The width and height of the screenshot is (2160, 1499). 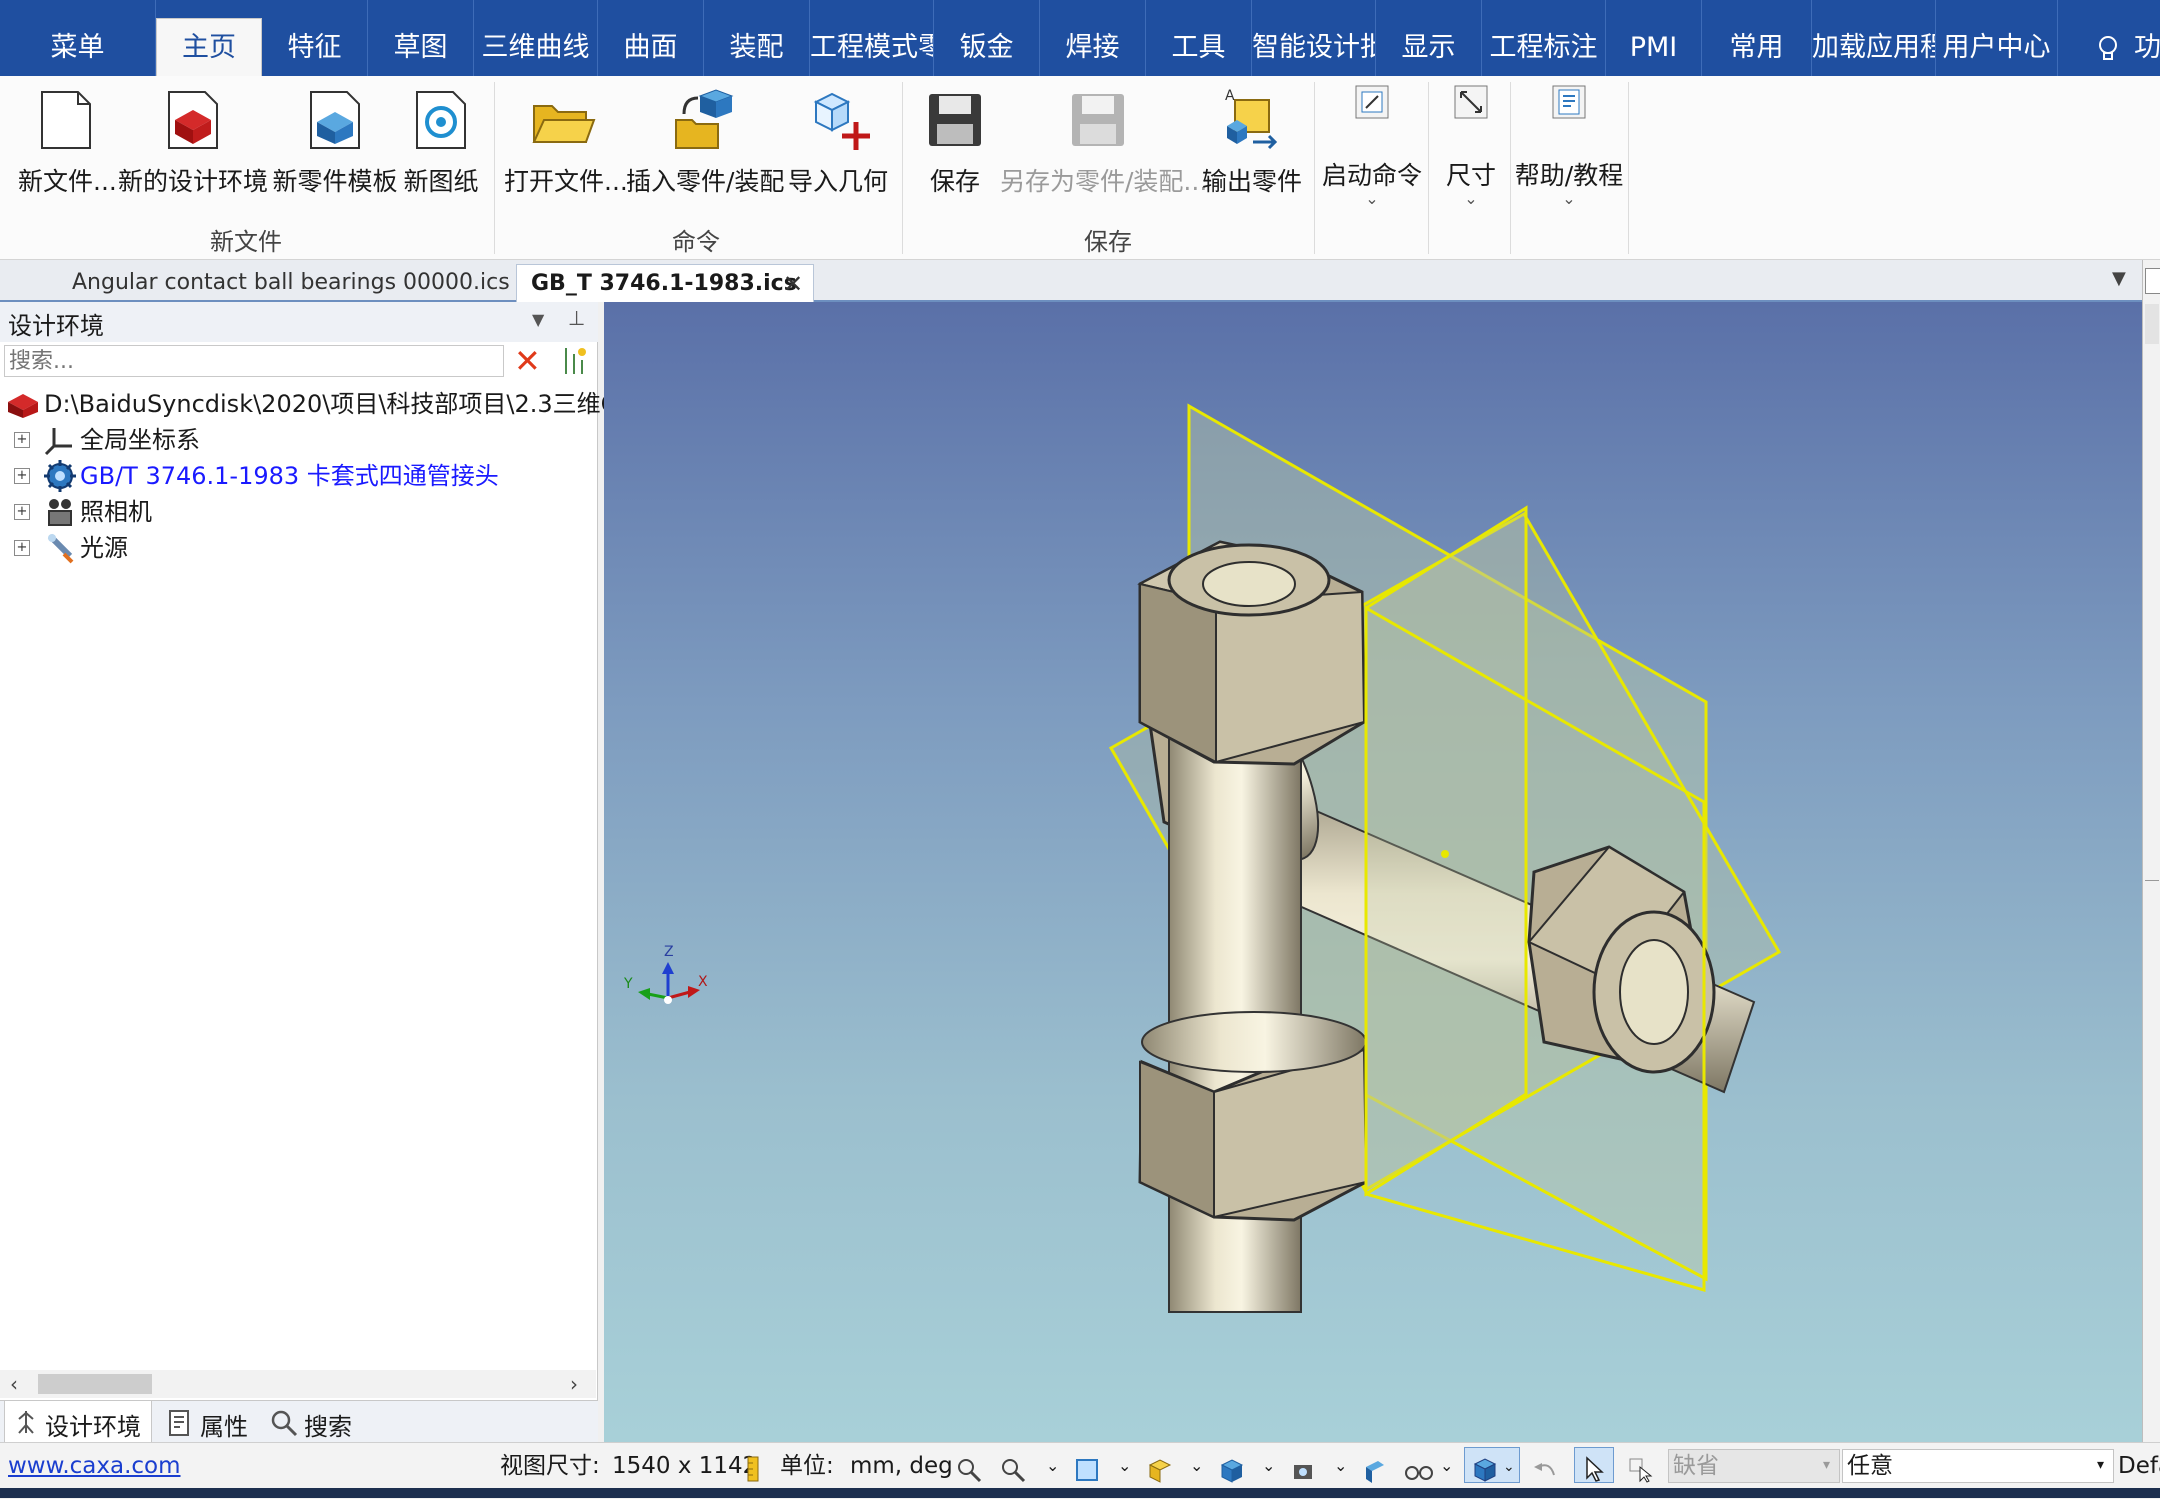 I want to click on filter-pointer-icon, so click(x=1641, y=1468).